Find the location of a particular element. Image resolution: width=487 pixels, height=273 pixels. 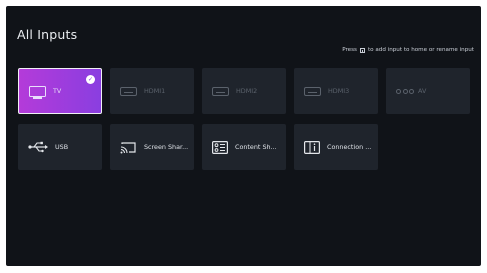

input-label: AV is located at coordinates (422, 91).